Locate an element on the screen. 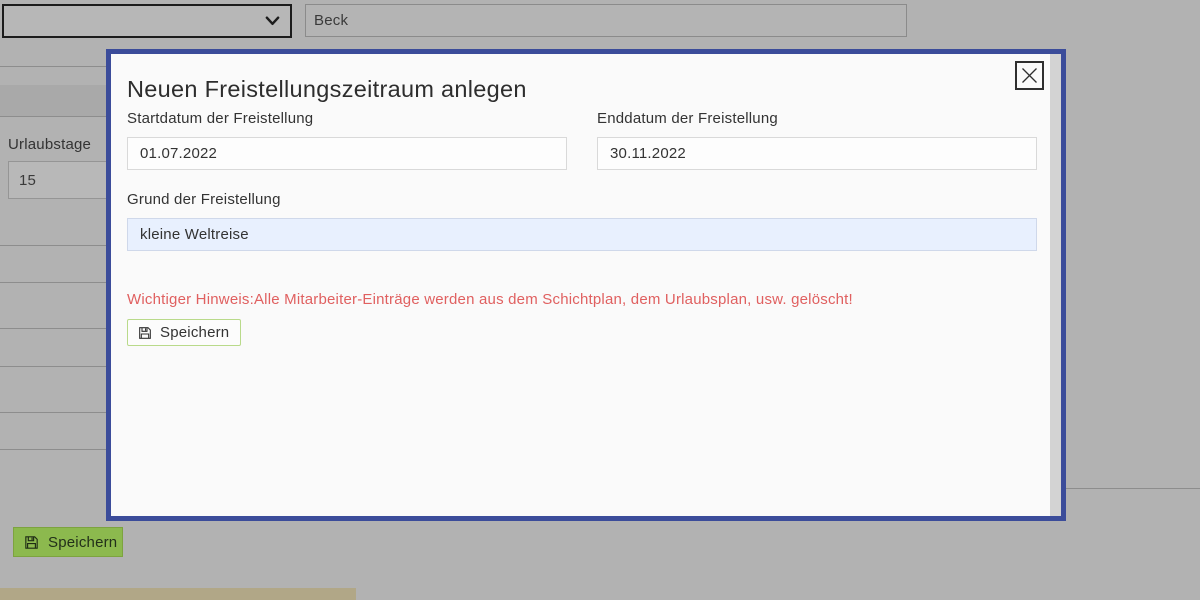 Image resolution: width=1200 pixels, height=600 pixels. reason-input is located at coordinates (582, 234).